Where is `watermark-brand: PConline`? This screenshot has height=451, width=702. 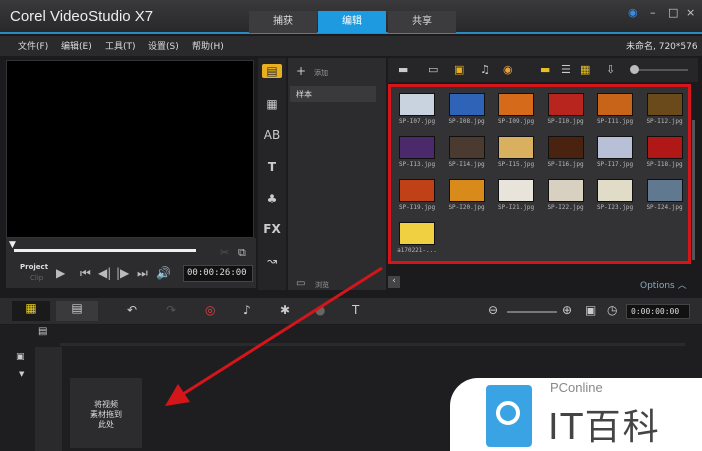
watermark-brand: PConline is located at coordinates (576, 387).